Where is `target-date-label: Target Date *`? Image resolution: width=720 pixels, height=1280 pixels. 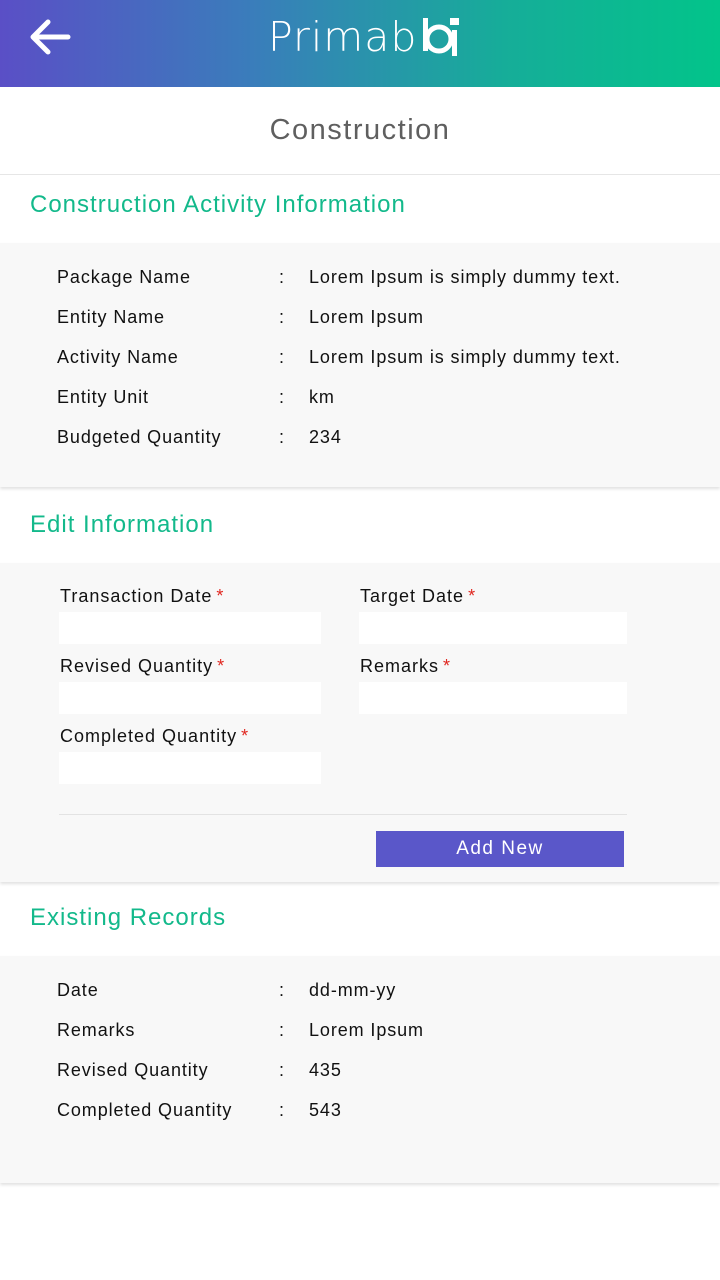
target-date-label: Target Date * is located at coordinates (418, 596).